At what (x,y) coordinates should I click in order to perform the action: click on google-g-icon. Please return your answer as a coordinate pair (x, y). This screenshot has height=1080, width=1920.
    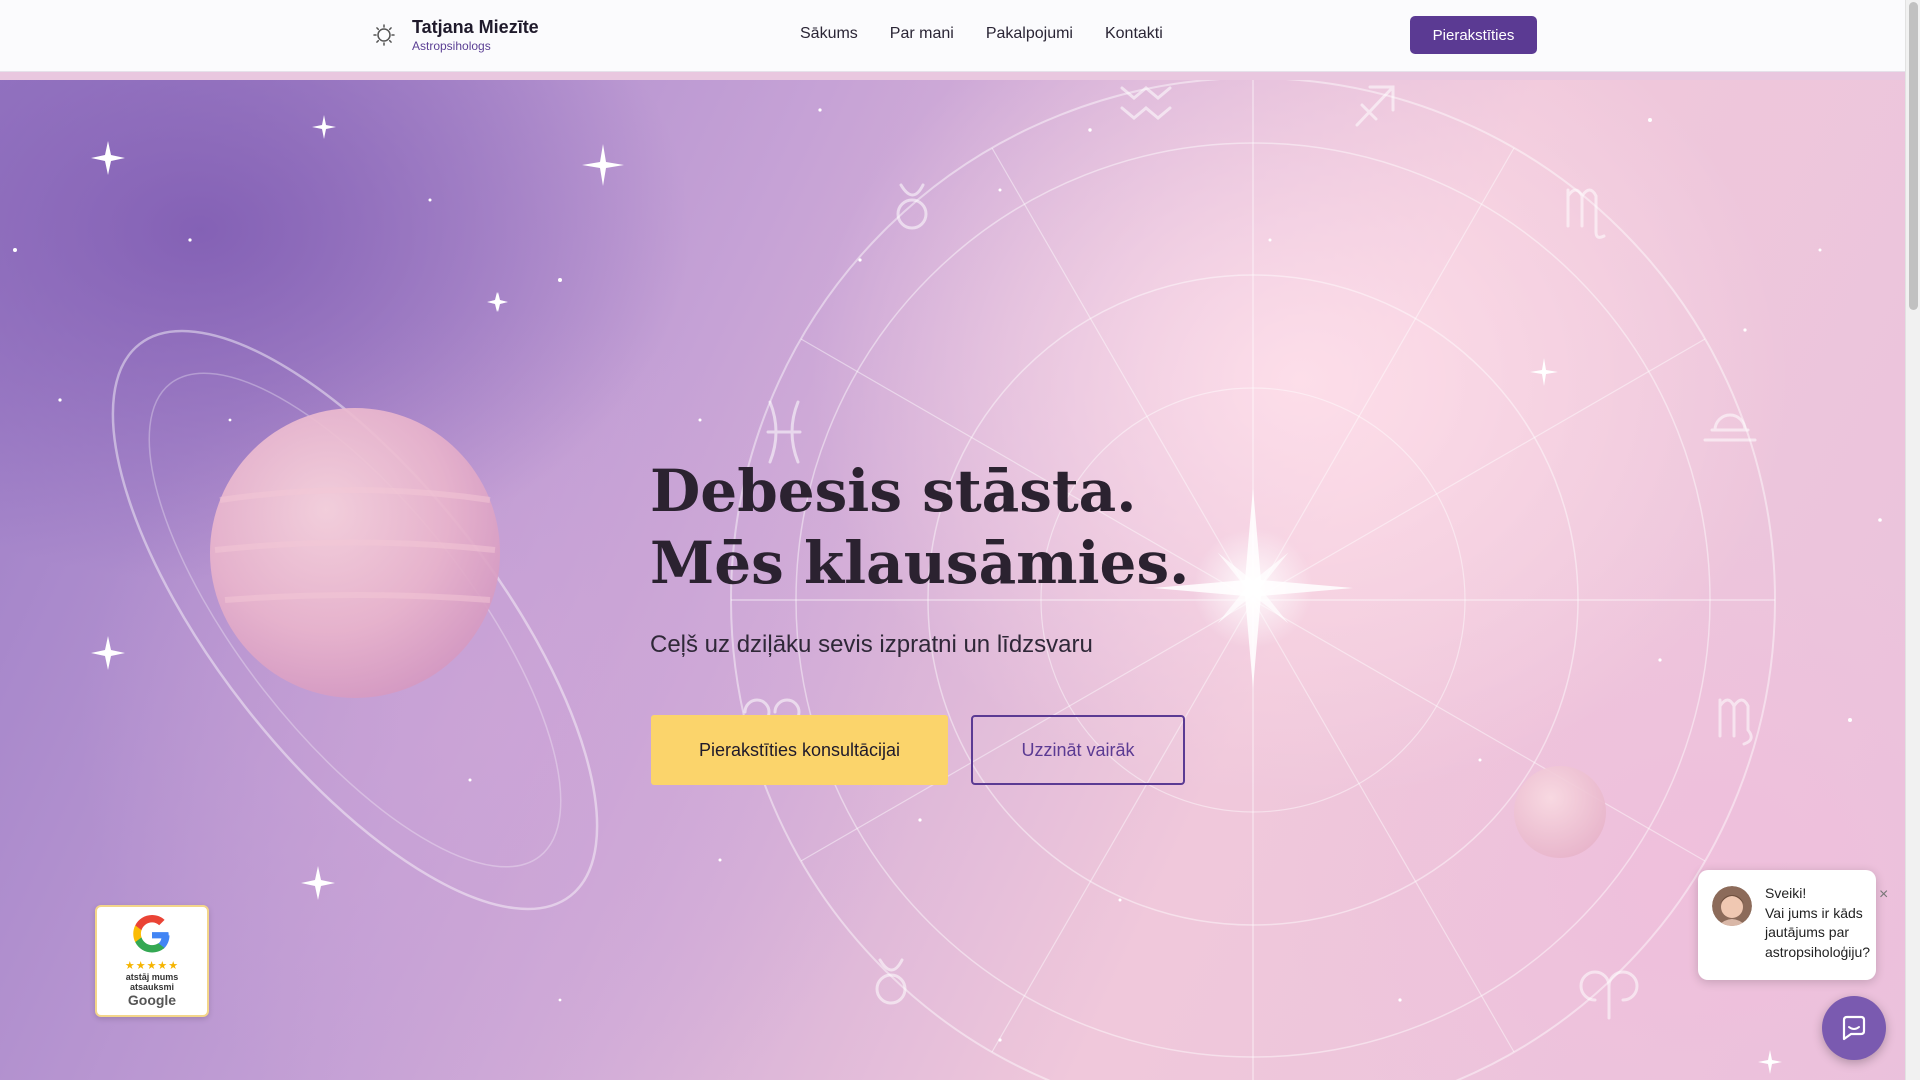
    Looking at the image, I should click on (151, 934).